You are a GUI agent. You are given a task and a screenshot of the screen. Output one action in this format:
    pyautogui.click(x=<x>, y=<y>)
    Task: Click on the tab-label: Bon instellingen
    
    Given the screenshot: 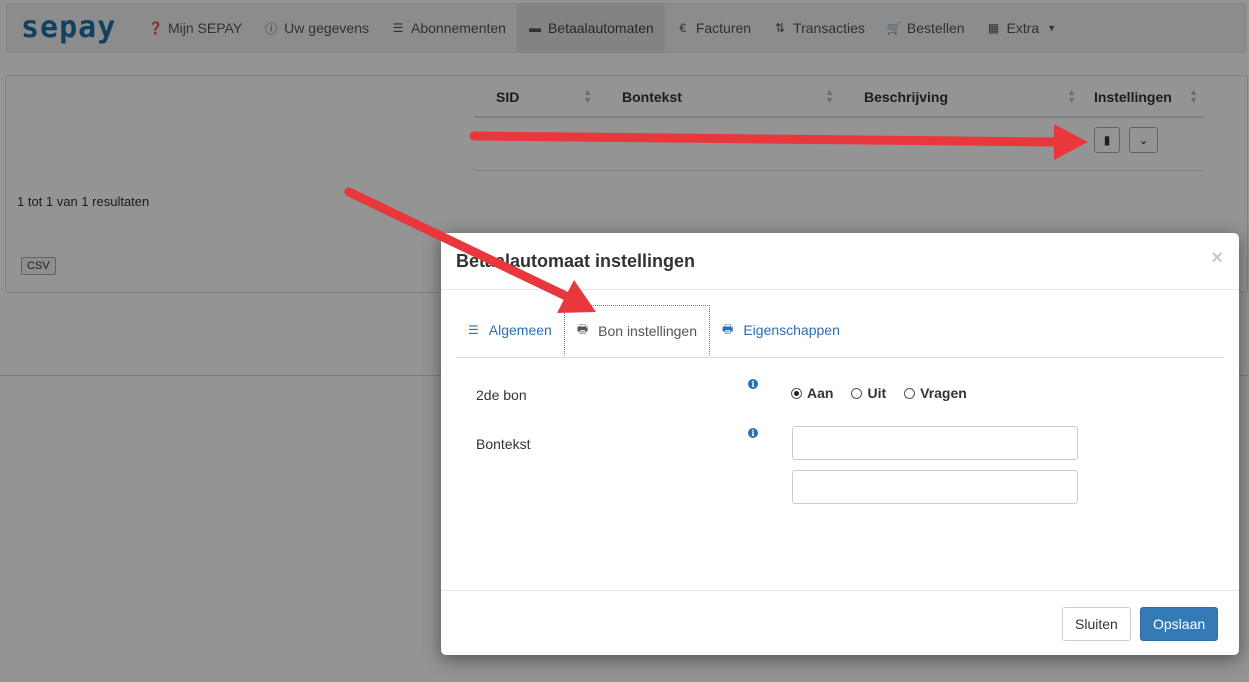 What is the action you would take?
    pyautogui.click(x=647, y=330)
    